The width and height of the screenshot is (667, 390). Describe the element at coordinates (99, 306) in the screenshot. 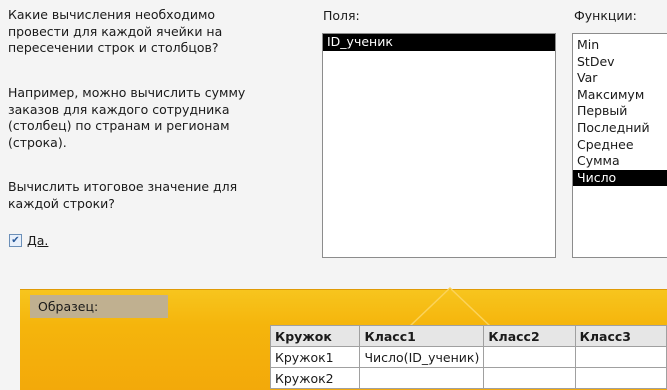

I see `sample-label: Образец:` at that location.